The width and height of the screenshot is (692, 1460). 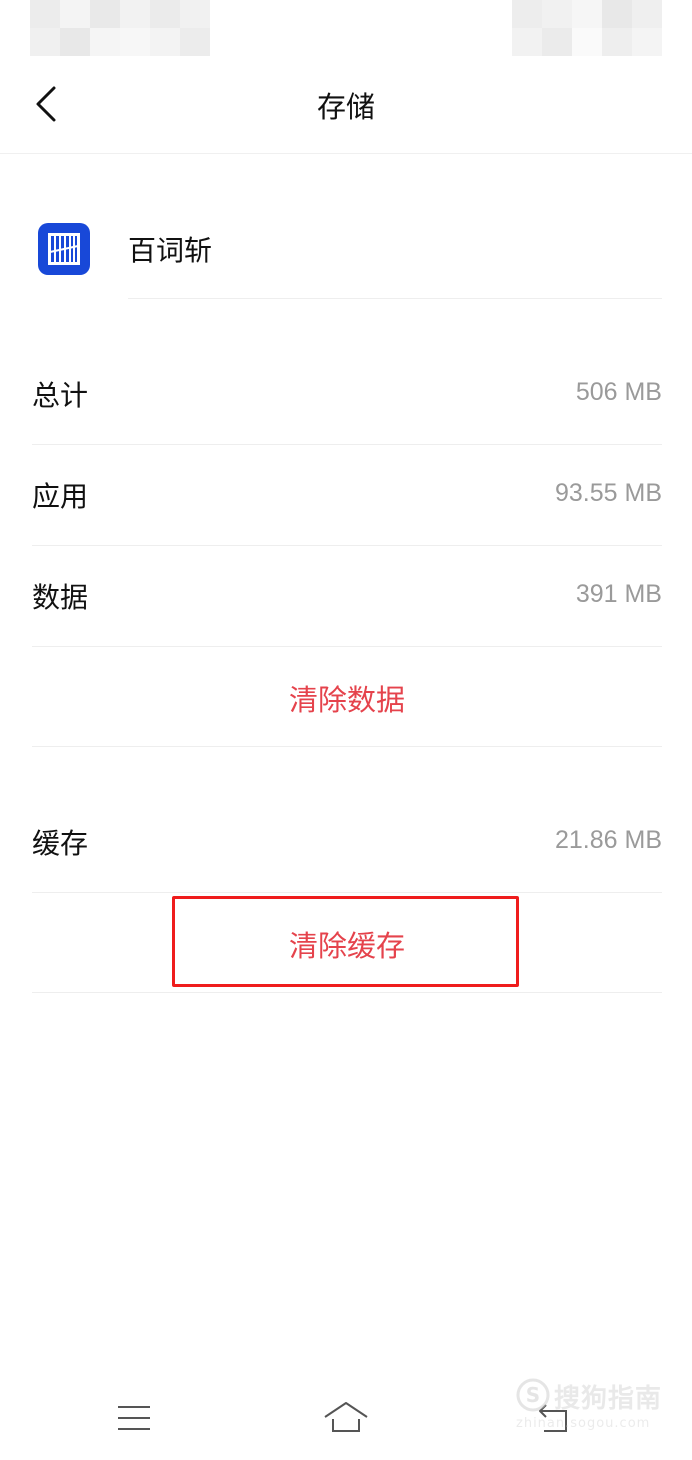 I want to click on menu-icon, so click(x=134, y=1419).